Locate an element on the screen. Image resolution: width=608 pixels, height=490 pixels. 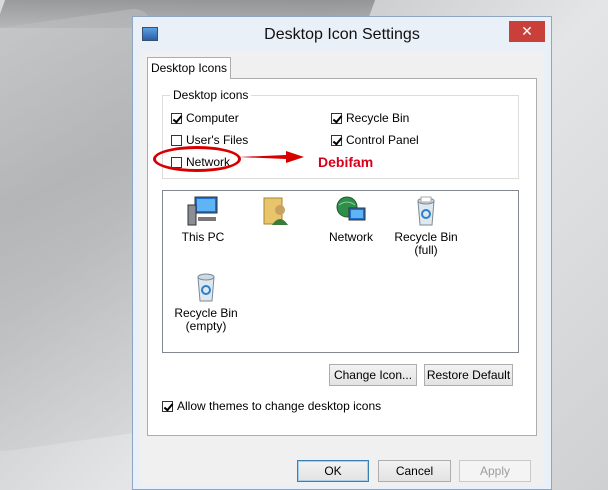
restore-default-button: Restore Default is located at coordinates (468, 375).